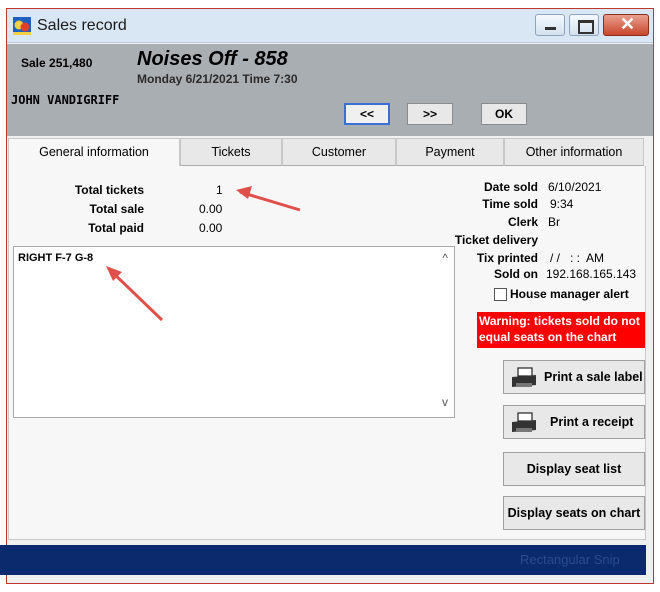 The width and height of the screenshot is (660, 592). I want to click on arrow-to-seat-notes, so click(135, 294).